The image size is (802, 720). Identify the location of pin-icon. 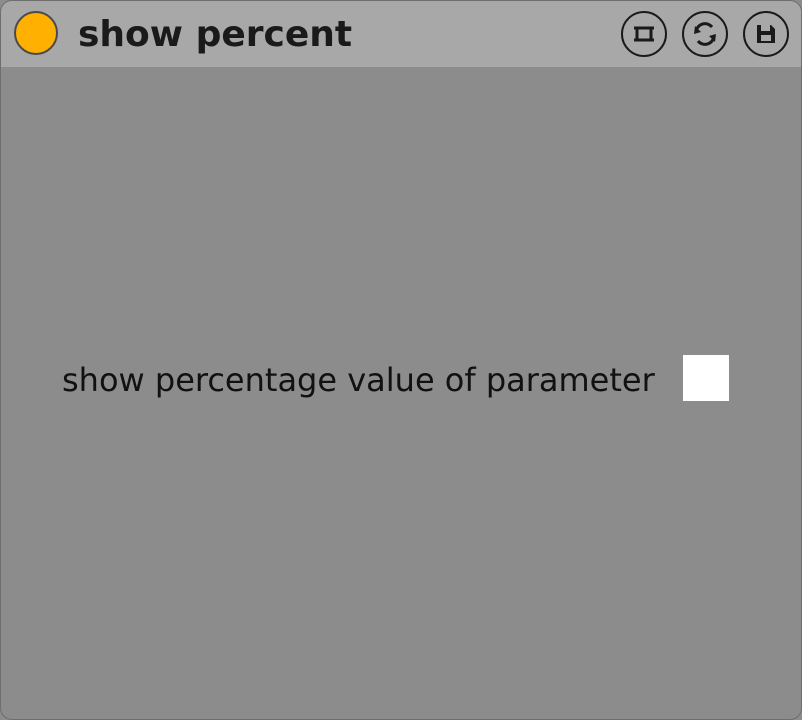
(644, 34).